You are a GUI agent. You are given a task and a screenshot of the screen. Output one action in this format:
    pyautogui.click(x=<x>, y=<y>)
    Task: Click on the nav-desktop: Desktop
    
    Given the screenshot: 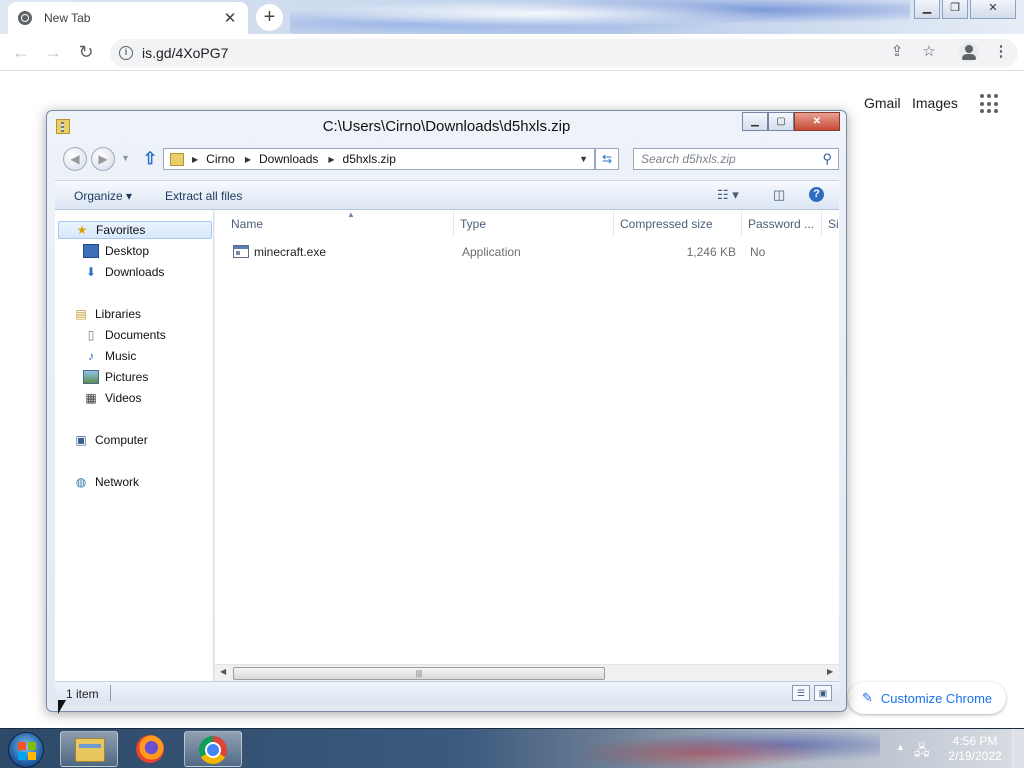 What is the action you would take?
    pyautogui.click(x=116, y=251)
    